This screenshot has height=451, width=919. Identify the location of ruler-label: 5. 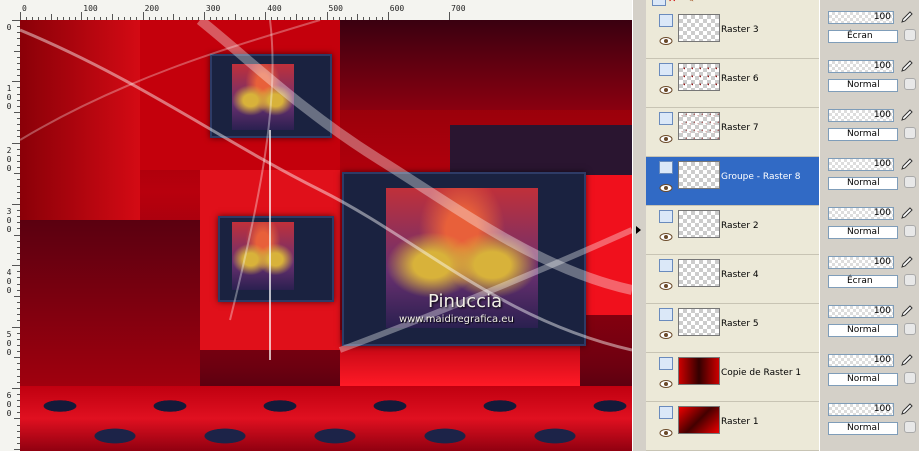
(9, 334).